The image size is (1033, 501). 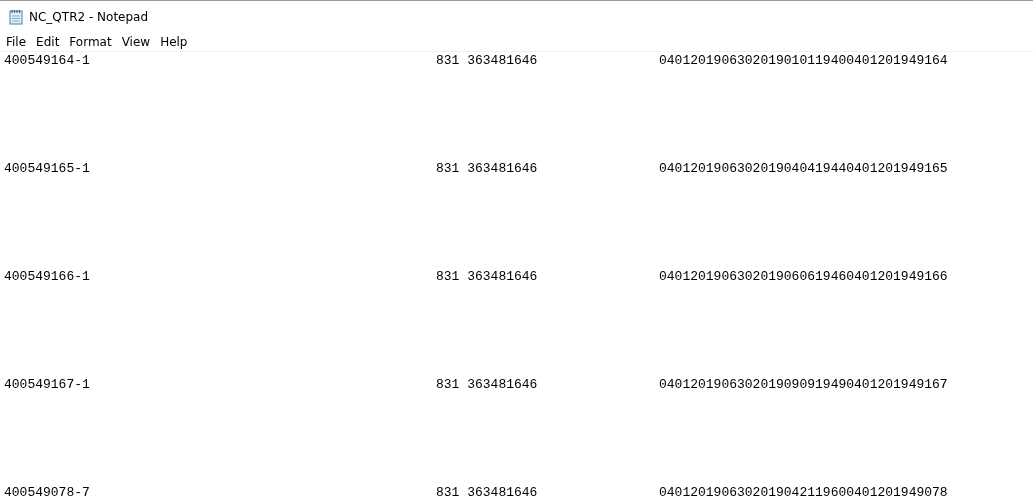 What do you see at coordinates (804, 61) in the screenshot?
I see `text-line: 0401201906302019010119400401201949164` at bounding box center [804, 61].